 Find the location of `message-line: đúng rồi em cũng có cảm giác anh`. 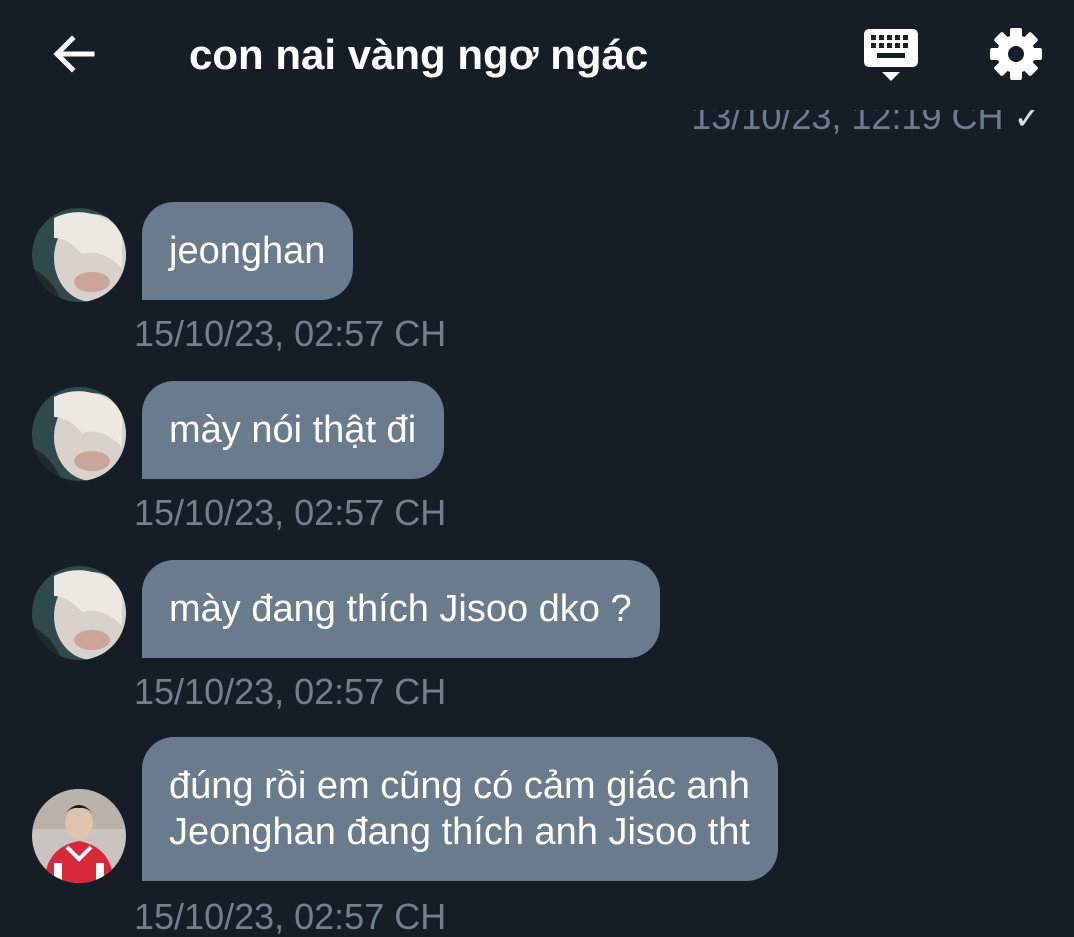

message-line: đúng rồi em cũng có cảm giác anh is located at coordinates (459, 786).